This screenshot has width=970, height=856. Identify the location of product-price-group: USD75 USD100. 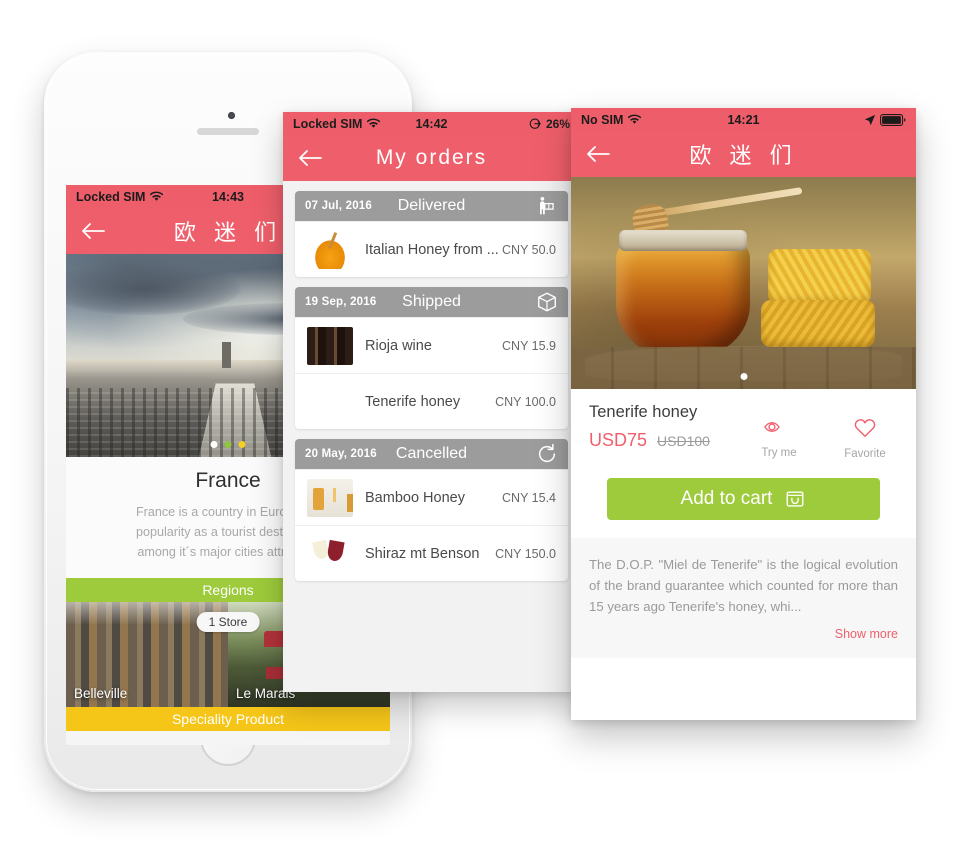
(670, 440).